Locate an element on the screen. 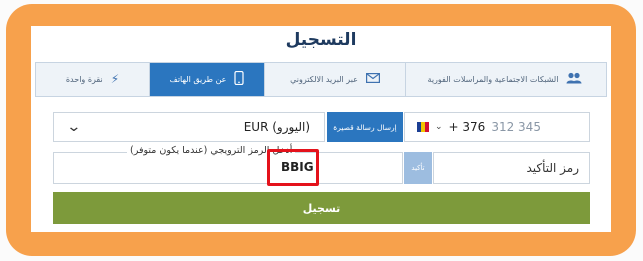  phone-number-input: ⌄ + 376 312 345 is located at coordinates (497, 127).